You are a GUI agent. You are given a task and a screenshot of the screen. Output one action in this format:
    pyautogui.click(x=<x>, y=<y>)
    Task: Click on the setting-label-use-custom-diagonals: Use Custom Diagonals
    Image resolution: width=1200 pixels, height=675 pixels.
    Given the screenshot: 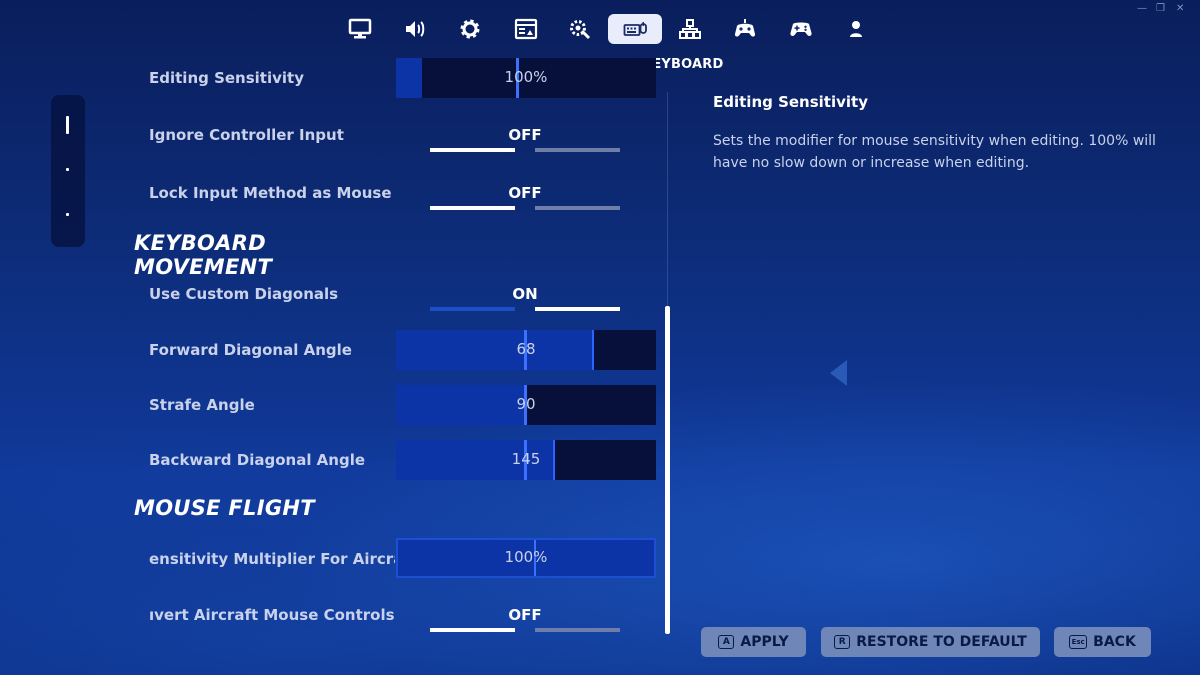 What is the action you would take?
    pyautogui.click(x=244, y=294)
    